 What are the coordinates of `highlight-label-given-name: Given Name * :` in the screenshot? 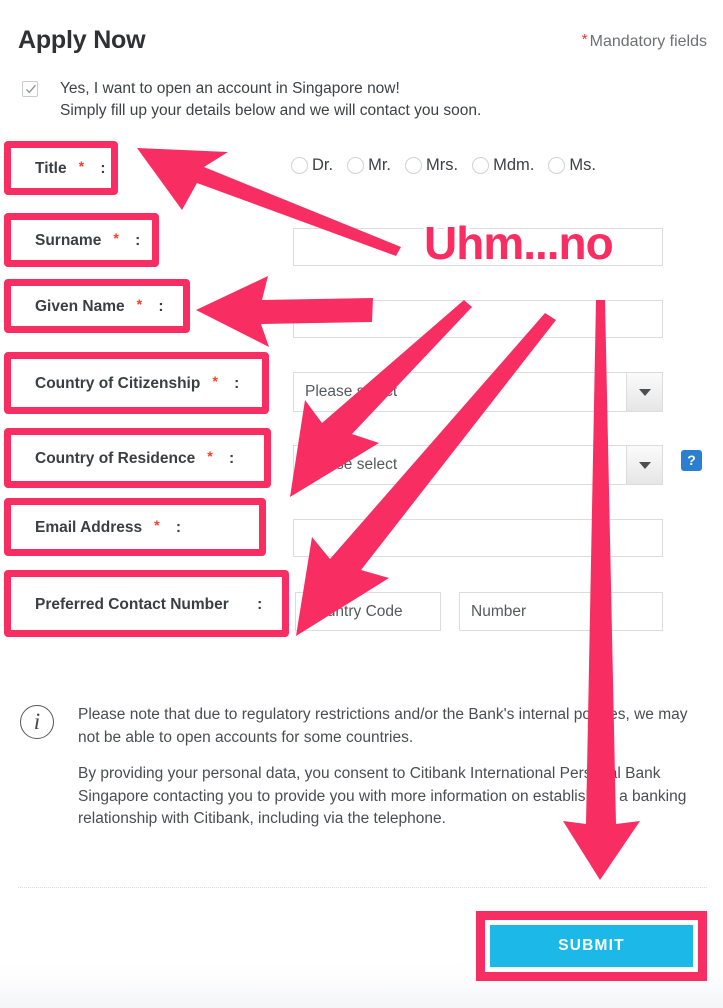 It's located at (97, 306).